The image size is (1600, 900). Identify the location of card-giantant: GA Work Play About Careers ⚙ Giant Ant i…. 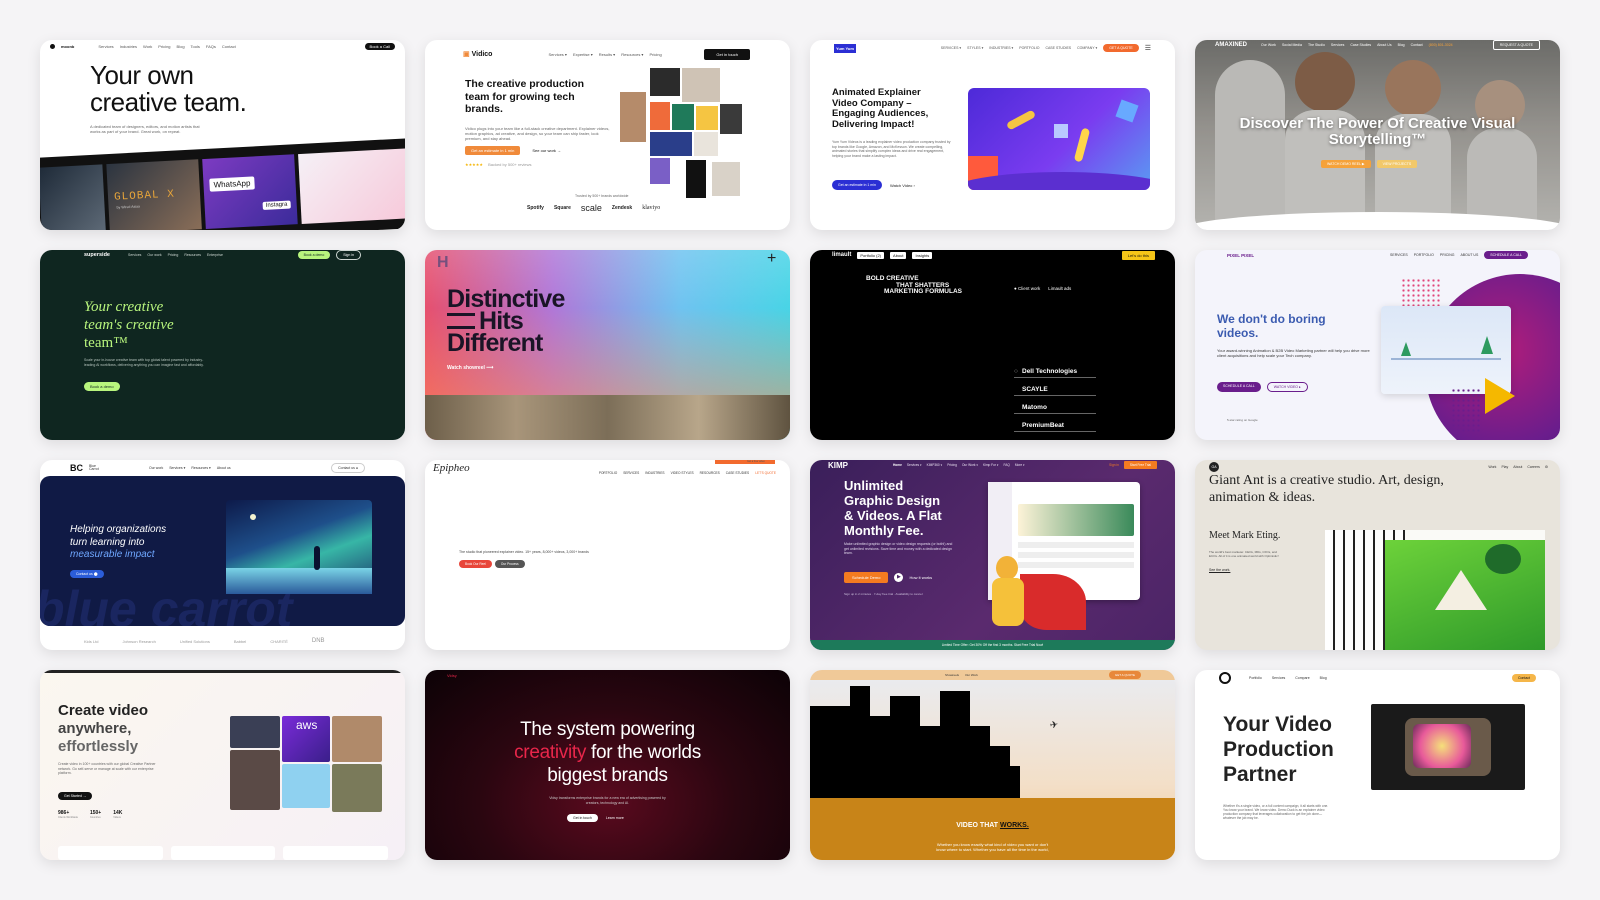
(1377, 555).